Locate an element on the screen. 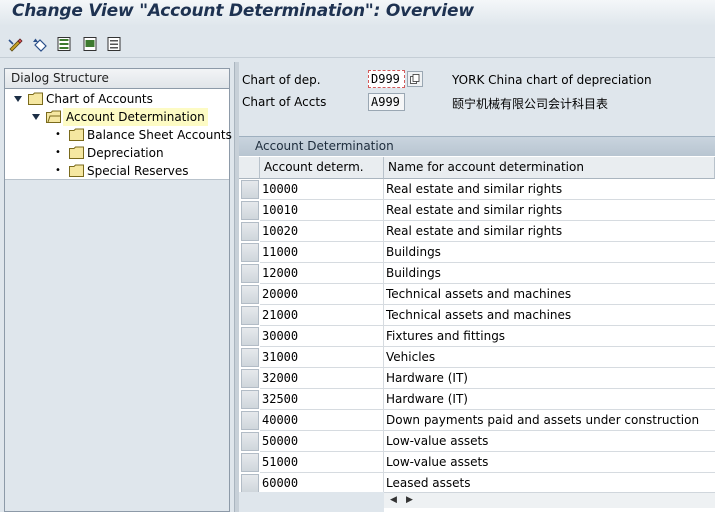 This screenshot has height=512, width=715. account-determ-cell: 20000 is located at coordinates (322, 294).